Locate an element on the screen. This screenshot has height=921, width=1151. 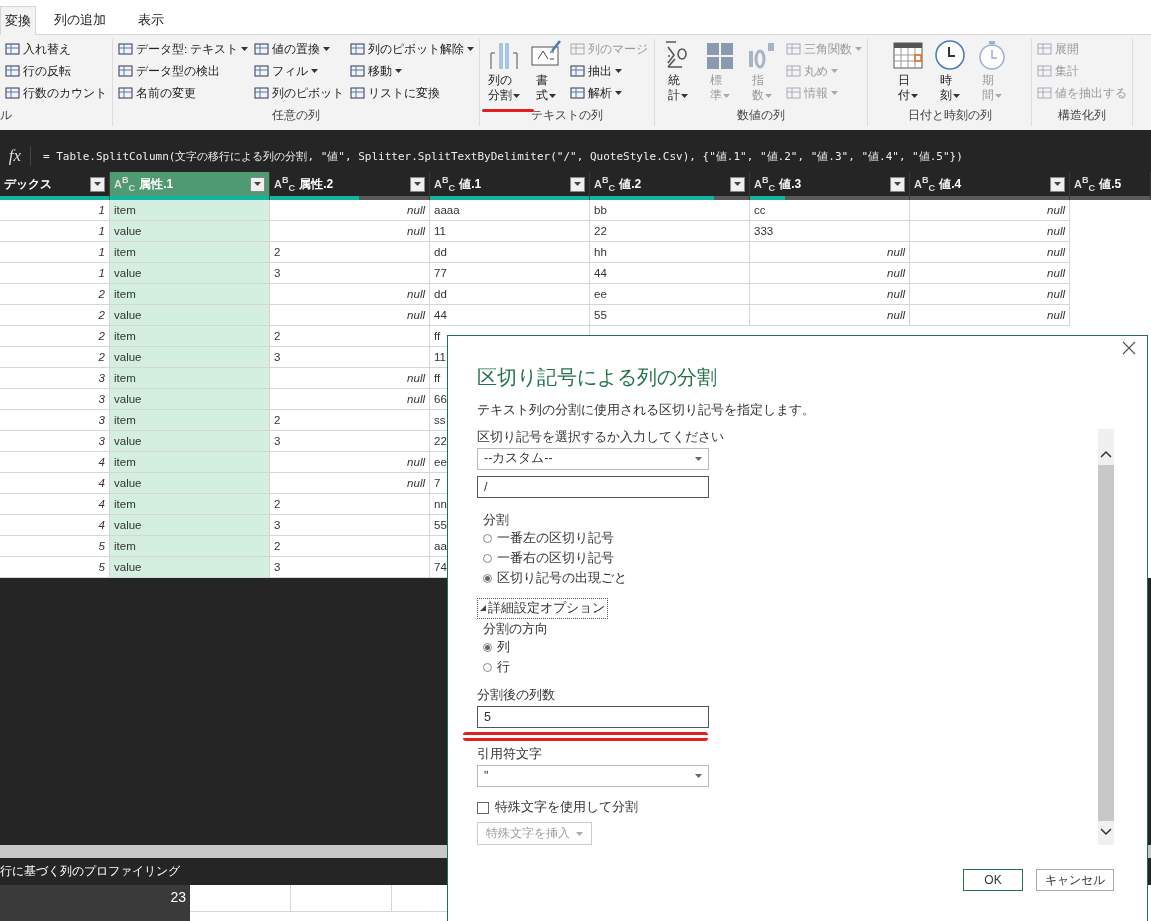
ribbon-button: 行の反転 is located at coordinates (56, 71).